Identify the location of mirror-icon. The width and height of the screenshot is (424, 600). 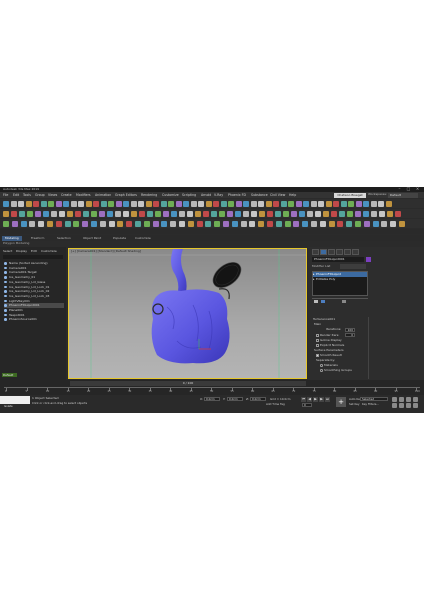
(156, 203).